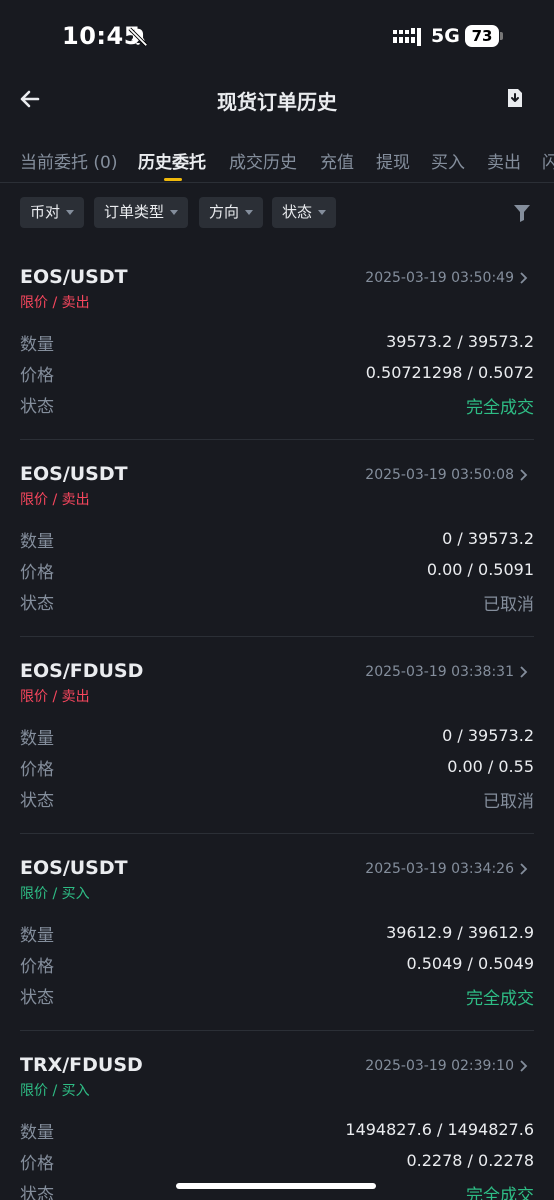 The image size is (554, 1200). What do you see at coordinates (439, 278) in the screenshot?
I see `order-time: 2025-03-19 03:50:49` at bounding box center [439, 278].